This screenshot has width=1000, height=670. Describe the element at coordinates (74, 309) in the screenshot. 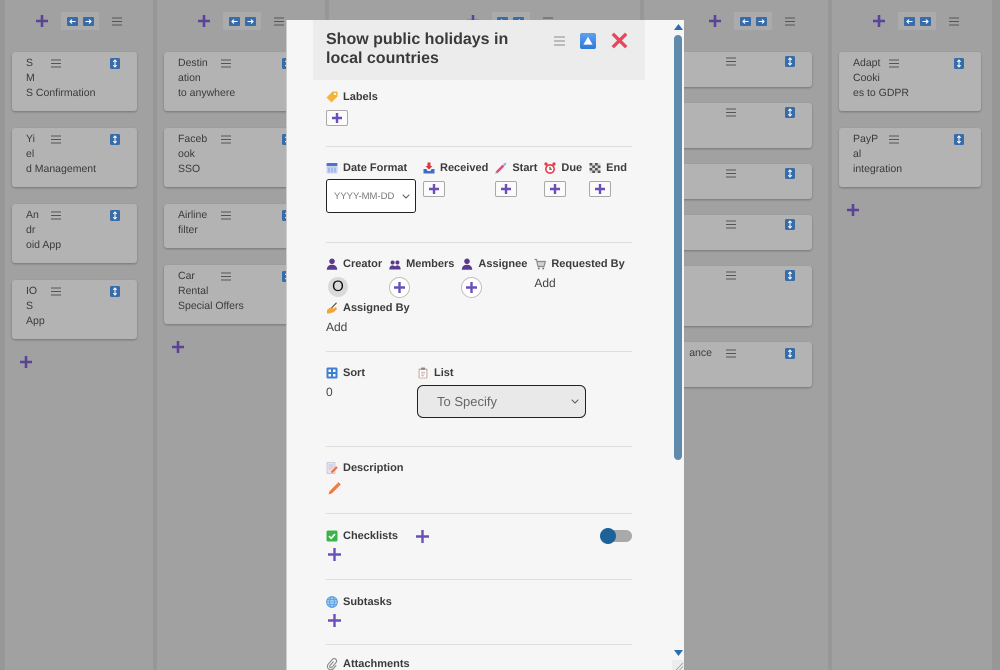

I see `task-card: IO S App` at that location.